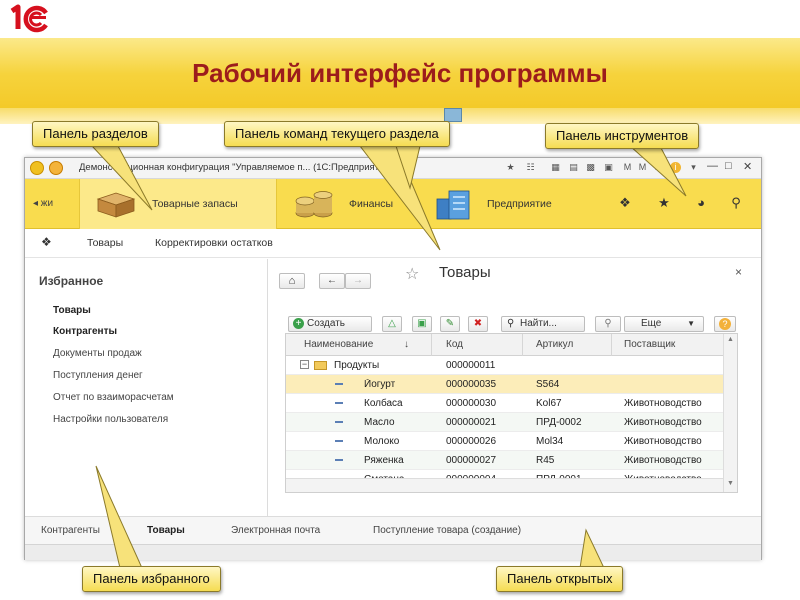 This screenshot has width=800, height=600. I want to click on close-window-button: ✕, so click(747, 166).